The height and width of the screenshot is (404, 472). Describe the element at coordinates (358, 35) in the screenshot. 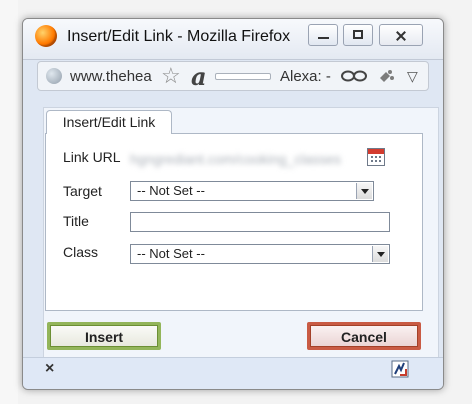

I see `maximize-button` at that location.